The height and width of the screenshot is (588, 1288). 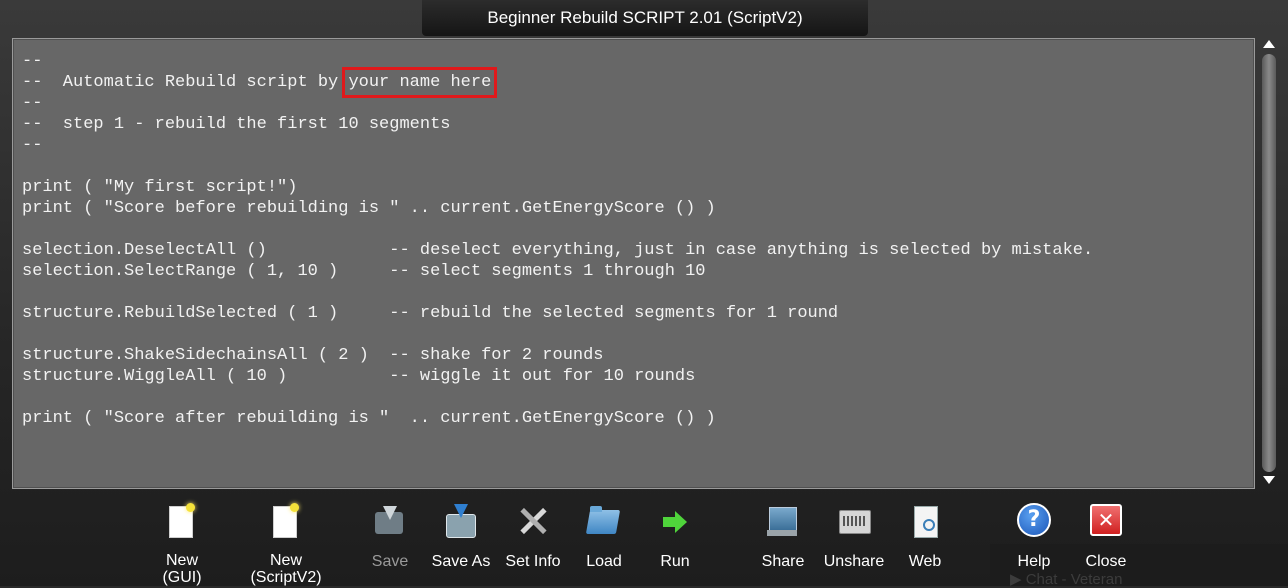 I want to click on set-info-button: Set Info, so click(x=533, y=541).